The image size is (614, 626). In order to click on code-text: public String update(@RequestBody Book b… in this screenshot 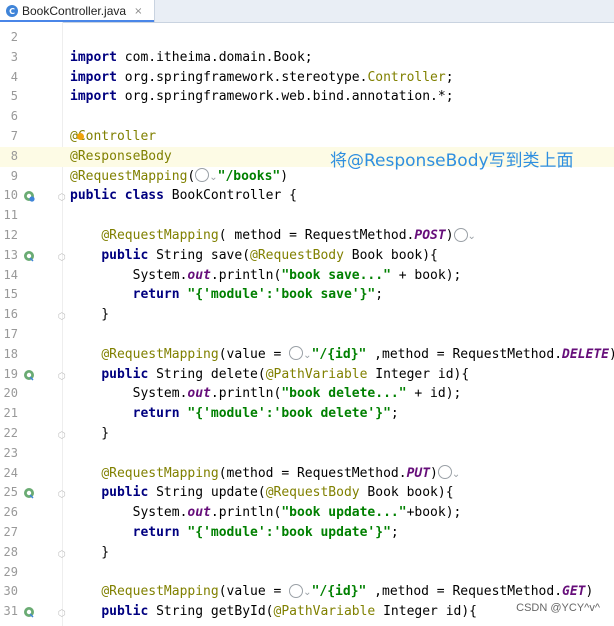, I will do `click(261, 493)`.